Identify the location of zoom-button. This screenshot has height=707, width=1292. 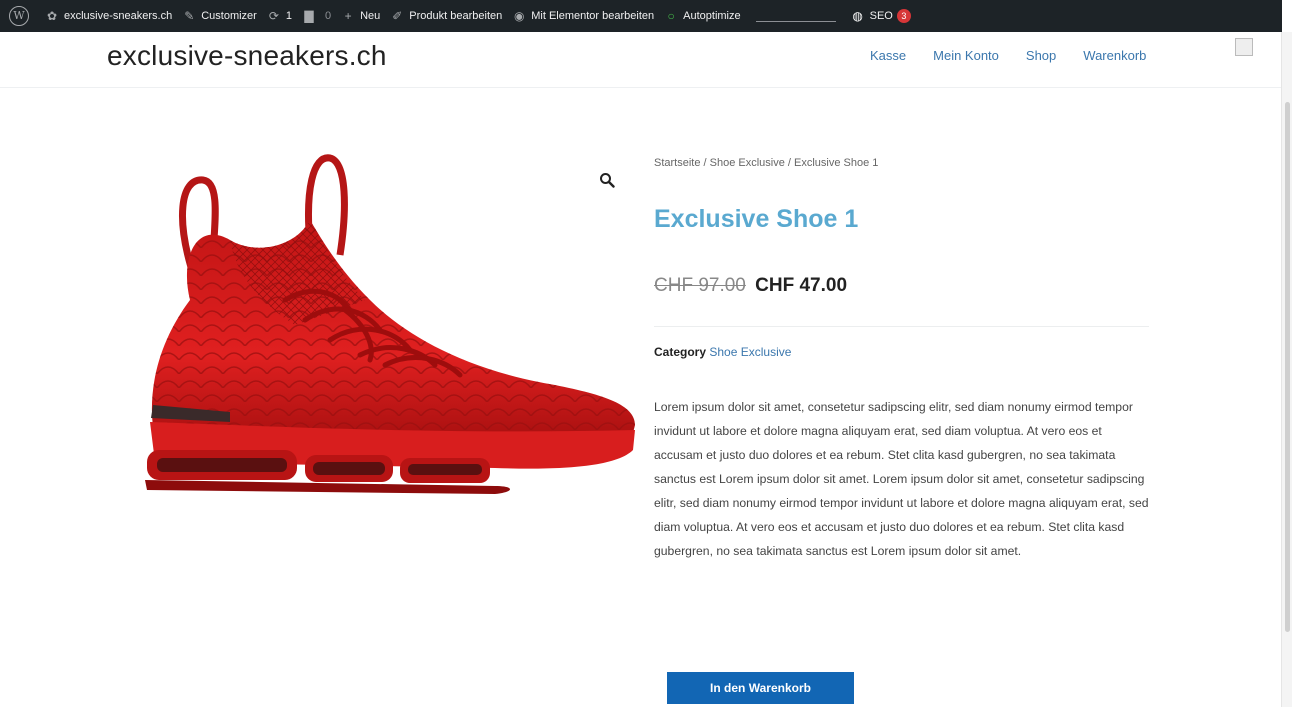
(607, 180).